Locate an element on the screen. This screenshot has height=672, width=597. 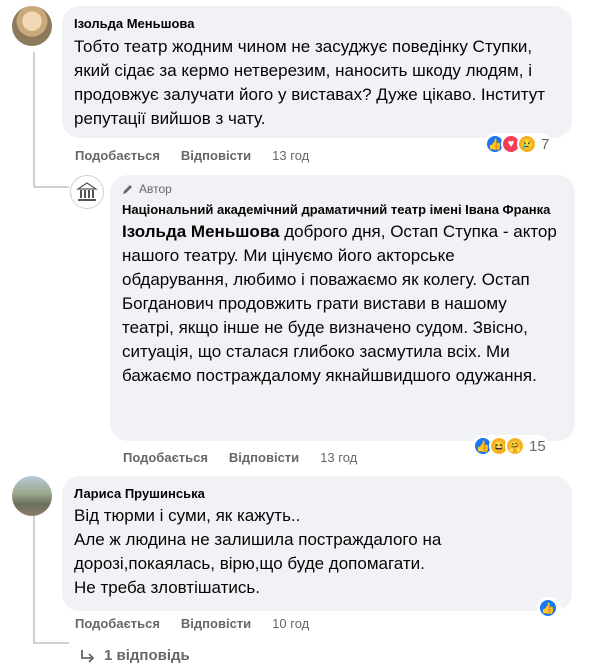
reactions-summary: 👍 is located at coordinates (549, 608).